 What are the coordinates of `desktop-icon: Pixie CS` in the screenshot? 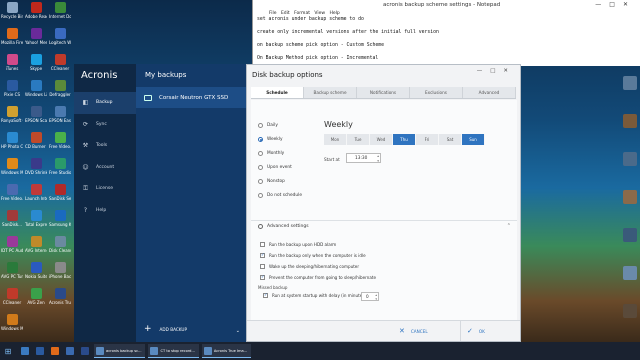 It's located at (12, 88).